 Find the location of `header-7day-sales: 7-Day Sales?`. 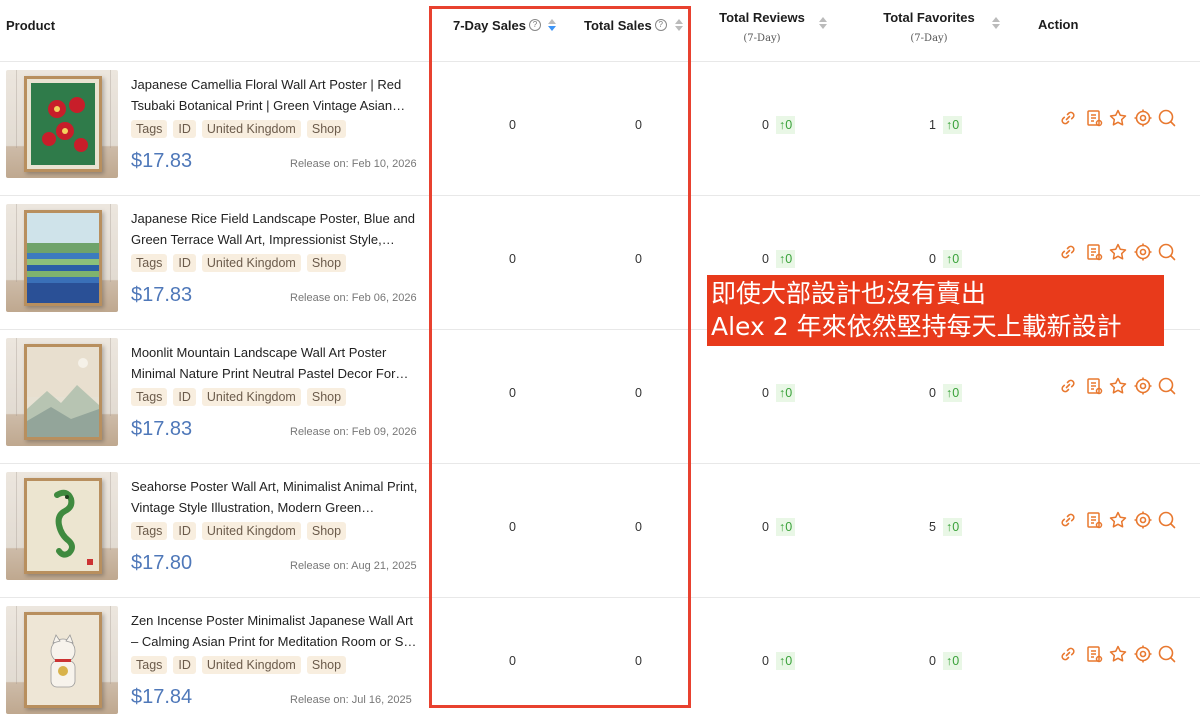

header-7day-sales: 7-Day Sales? is located at coordinates (497, 26).